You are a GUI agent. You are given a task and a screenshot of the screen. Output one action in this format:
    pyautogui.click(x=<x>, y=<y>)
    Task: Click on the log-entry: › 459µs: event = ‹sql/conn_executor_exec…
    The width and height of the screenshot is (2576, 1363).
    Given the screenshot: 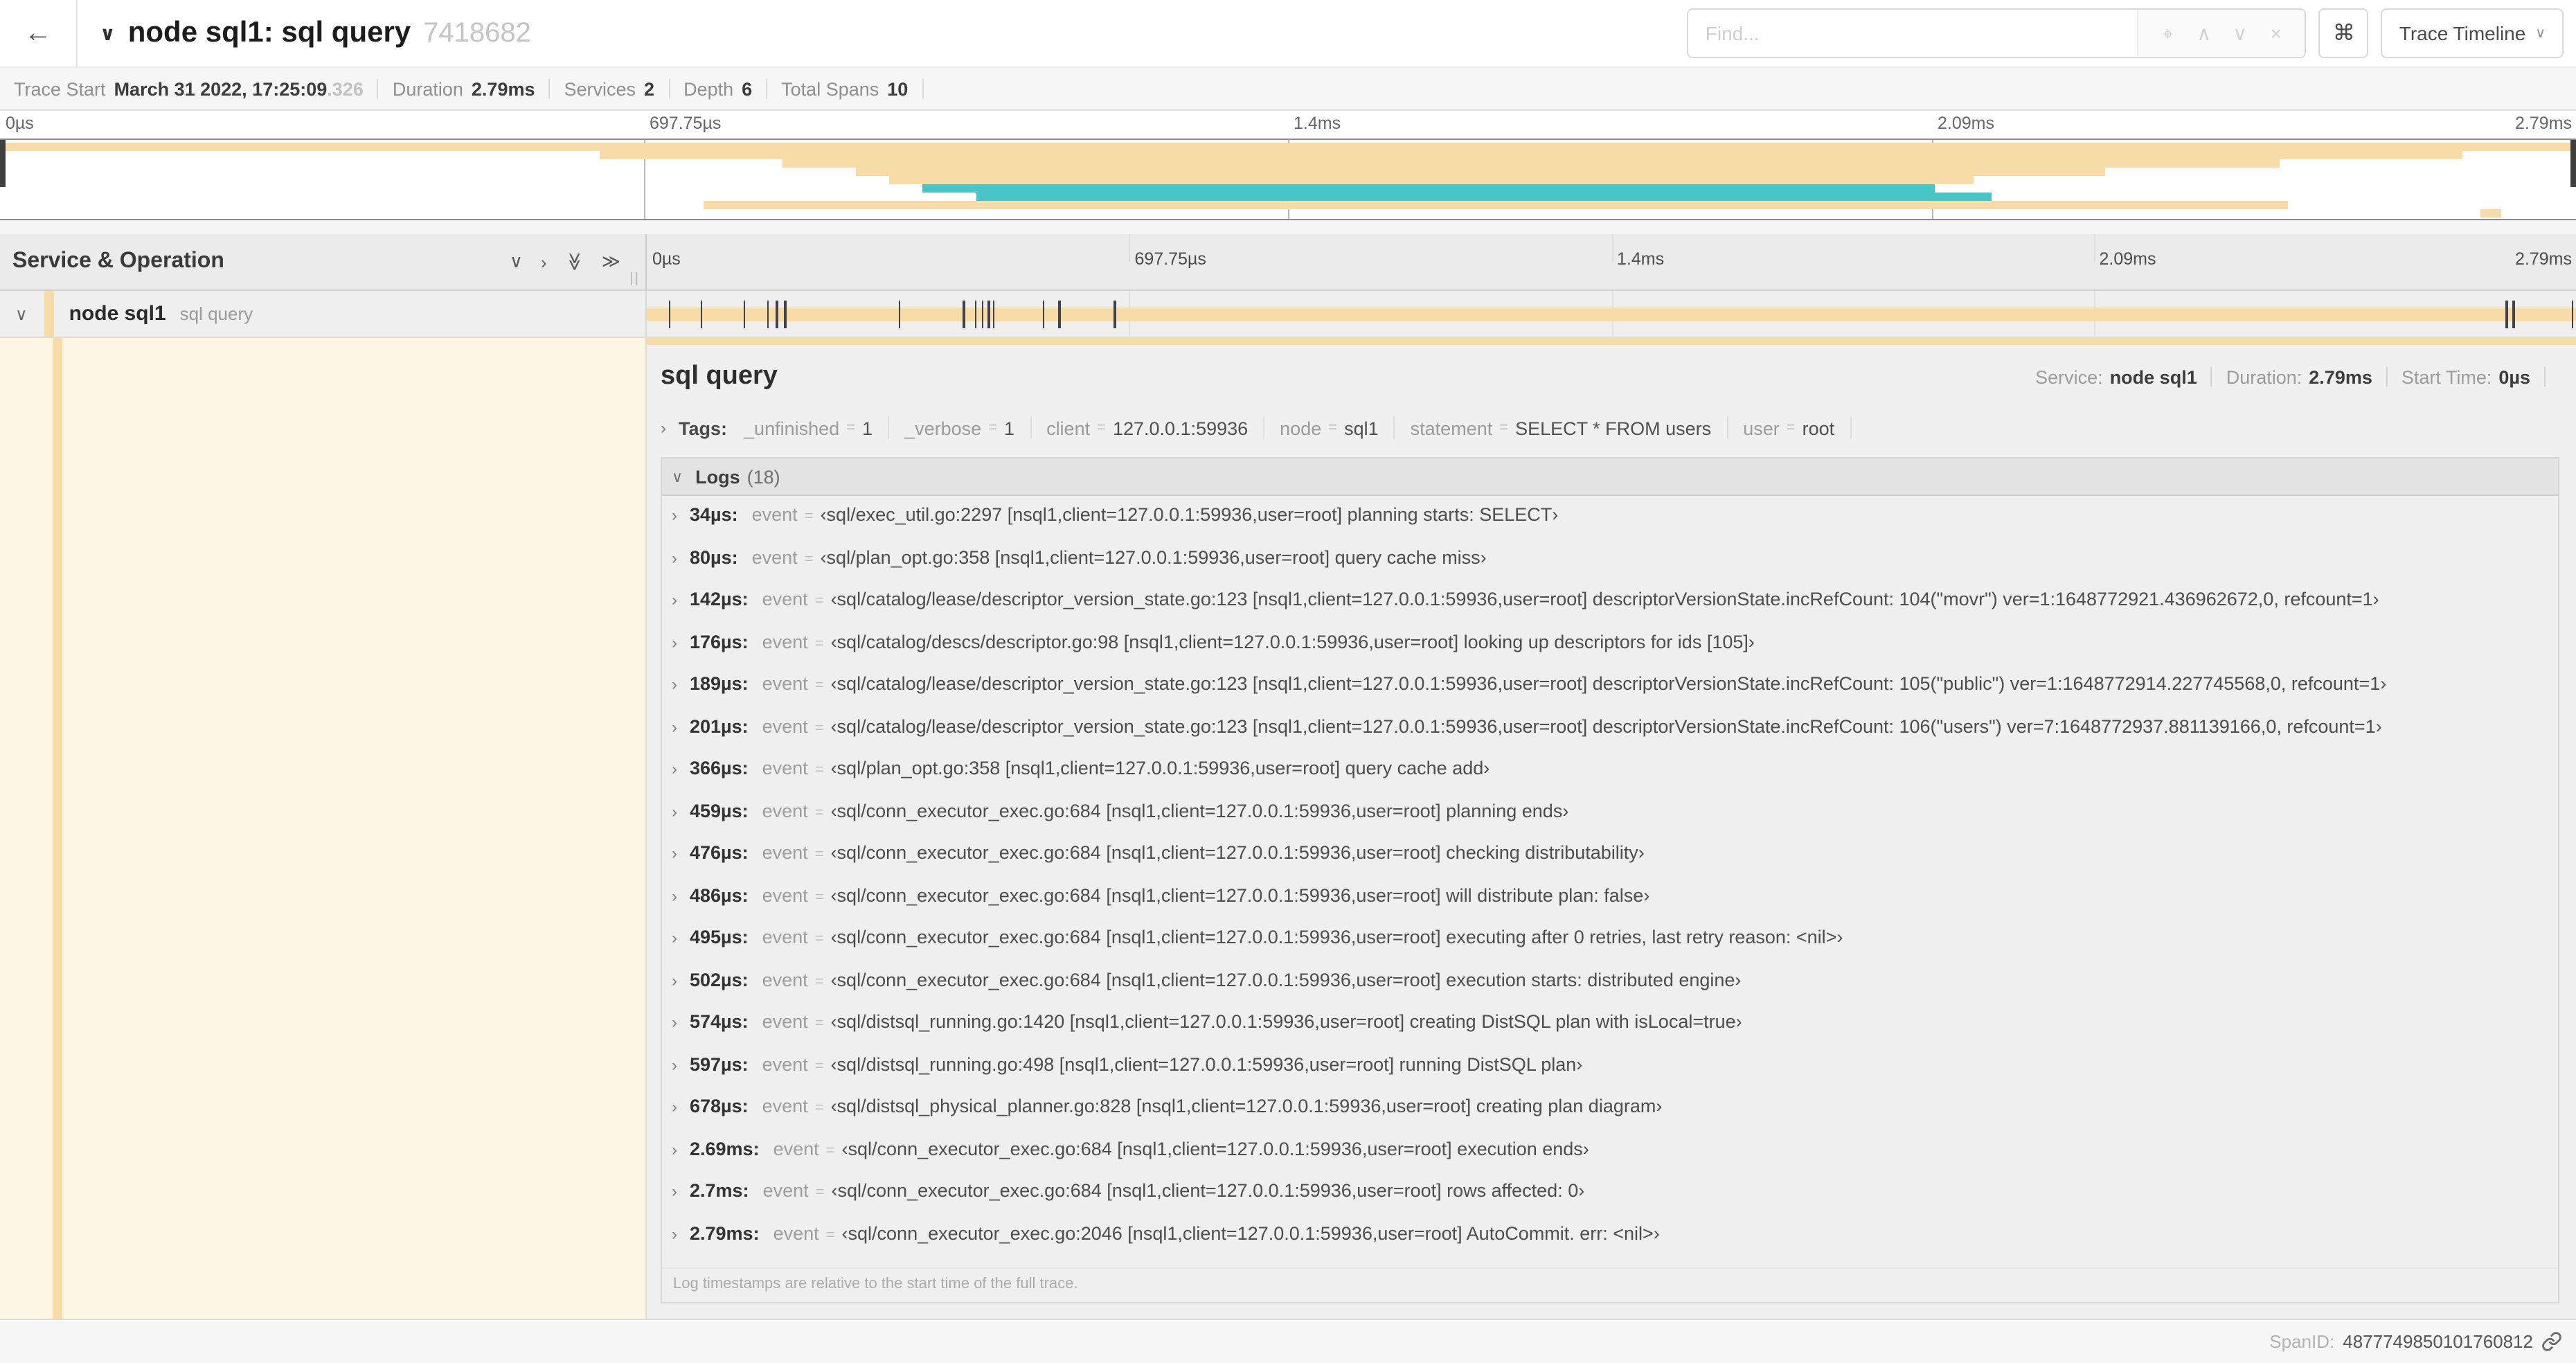 What is the action you would take?
    pyautogui.click(x=1610, y=821)
    